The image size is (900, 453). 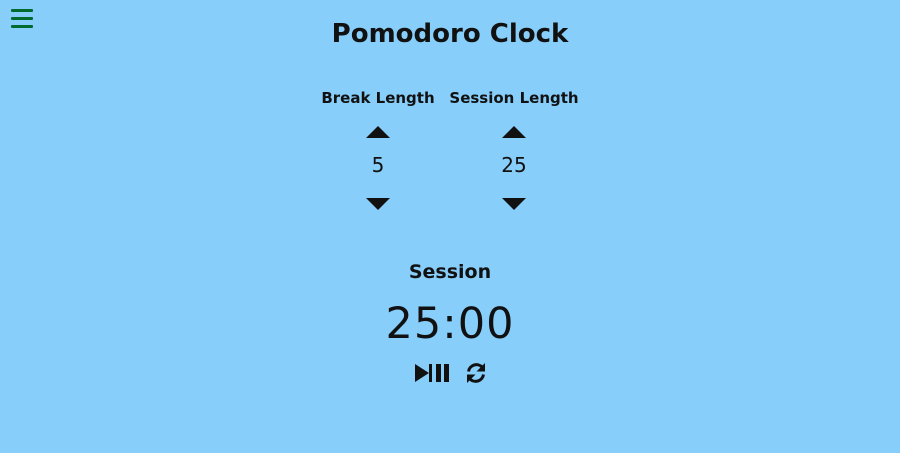 I want to click on play-pause-button, so click(x=432, y=373).